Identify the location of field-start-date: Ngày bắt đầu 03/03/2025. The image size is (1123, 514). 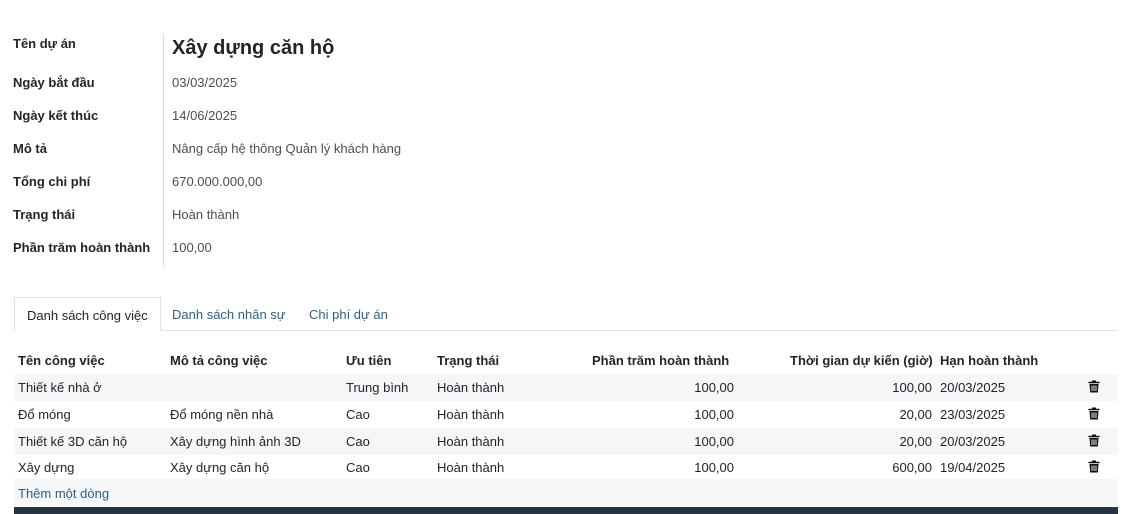
(350, 85).